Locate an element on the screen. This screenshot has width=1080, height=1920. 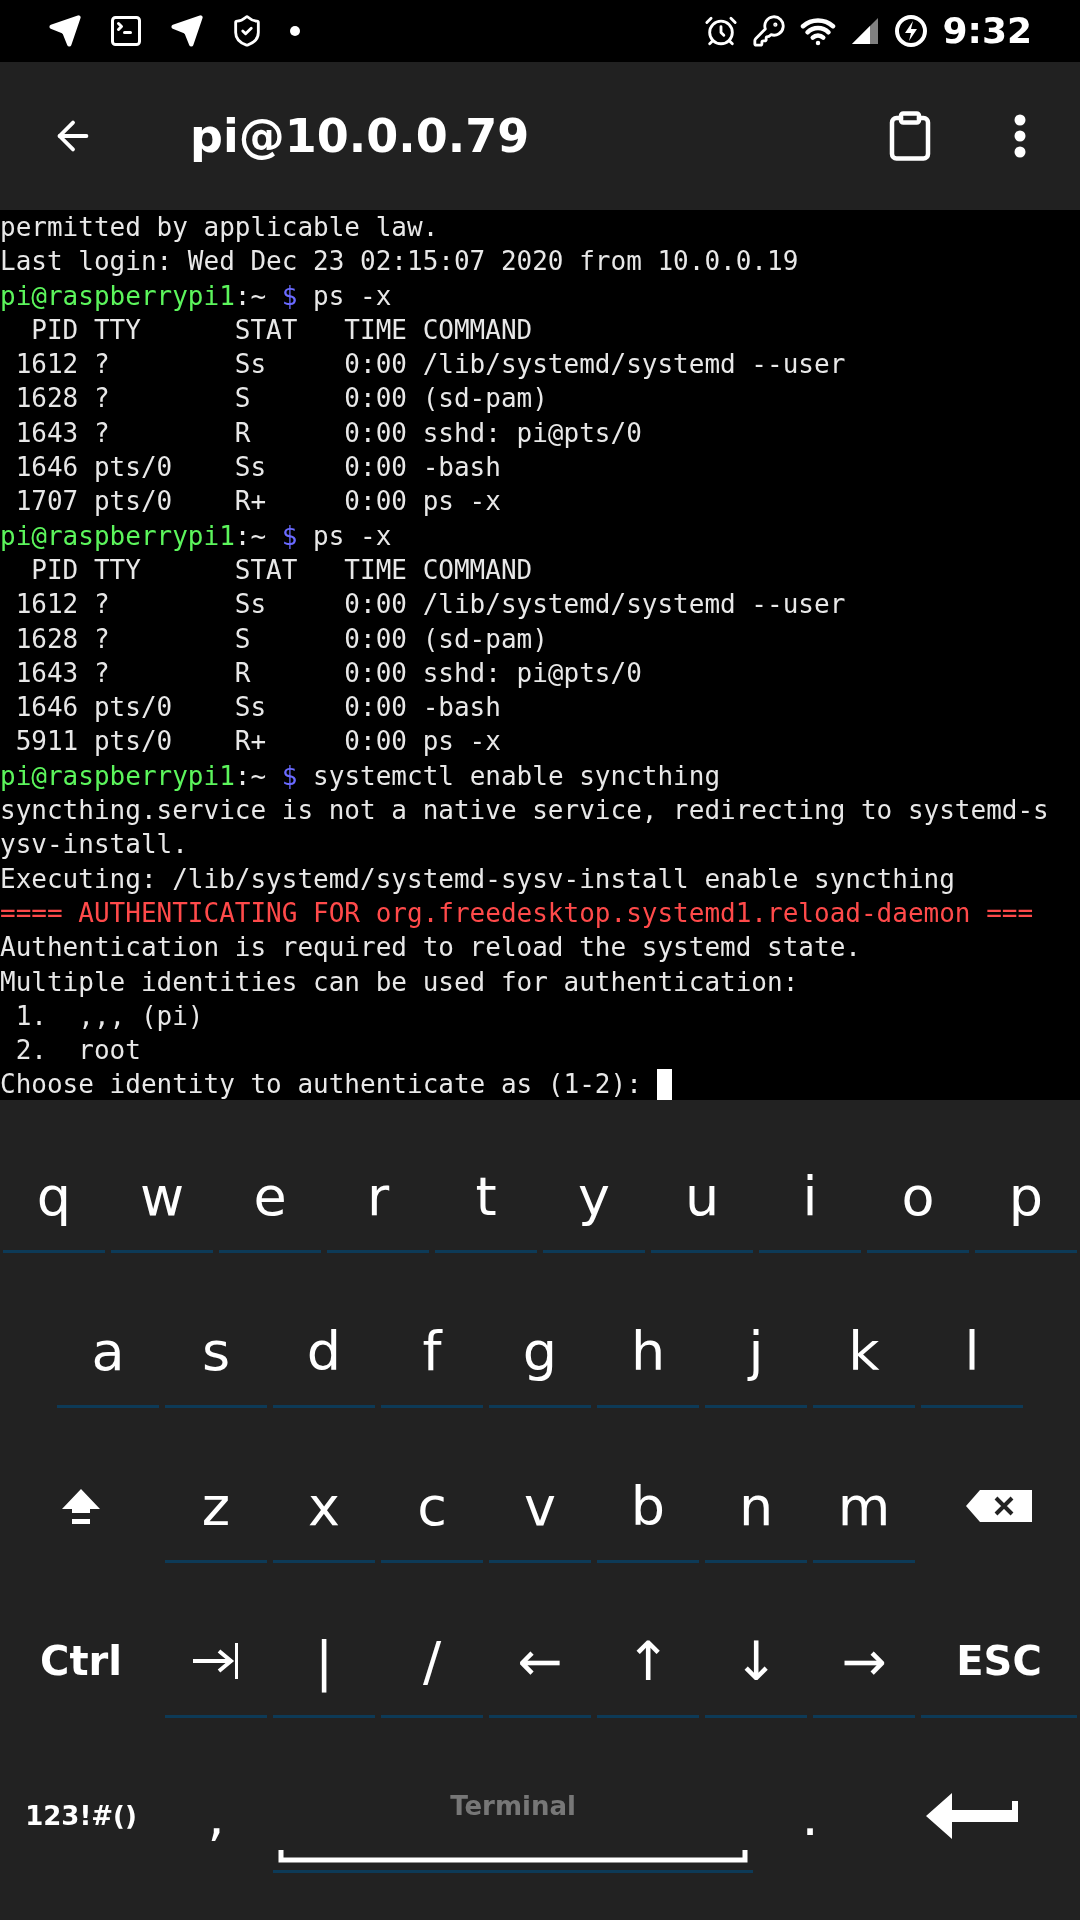
terminal-line: 1707 pts/0 R+ 0:00 ps -x is located at coordinates (258, 502).